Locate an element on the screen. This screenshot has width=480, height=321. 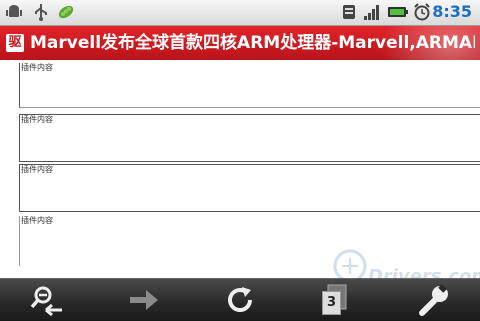
site-favicon: 驱 is located at coordinates (15, 43).